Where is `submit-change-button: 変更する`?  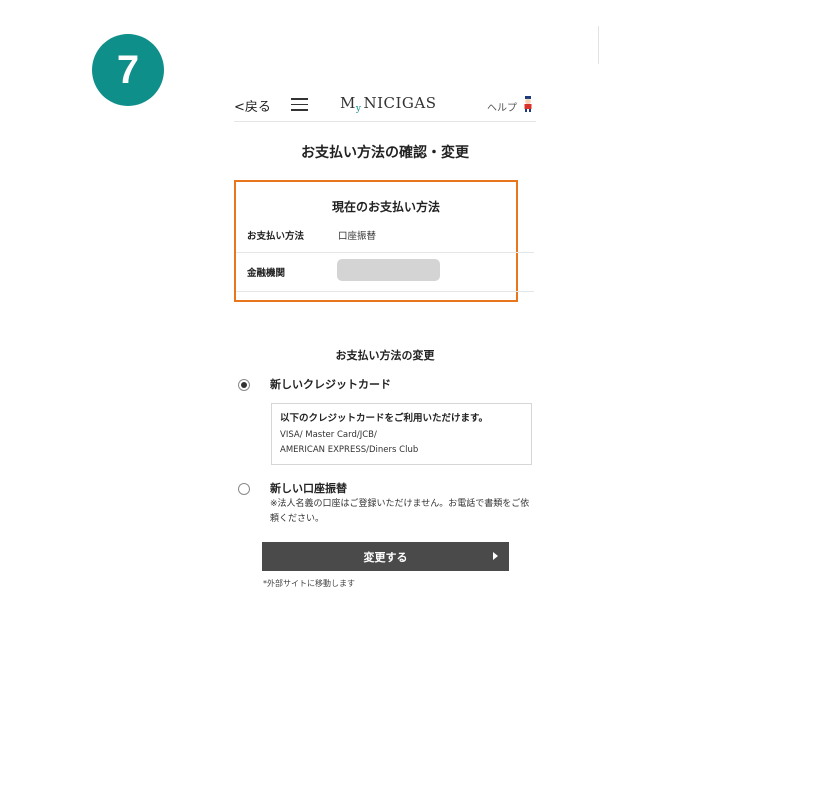
submit-change-button: 変更する is located at coordinates (385, 556).